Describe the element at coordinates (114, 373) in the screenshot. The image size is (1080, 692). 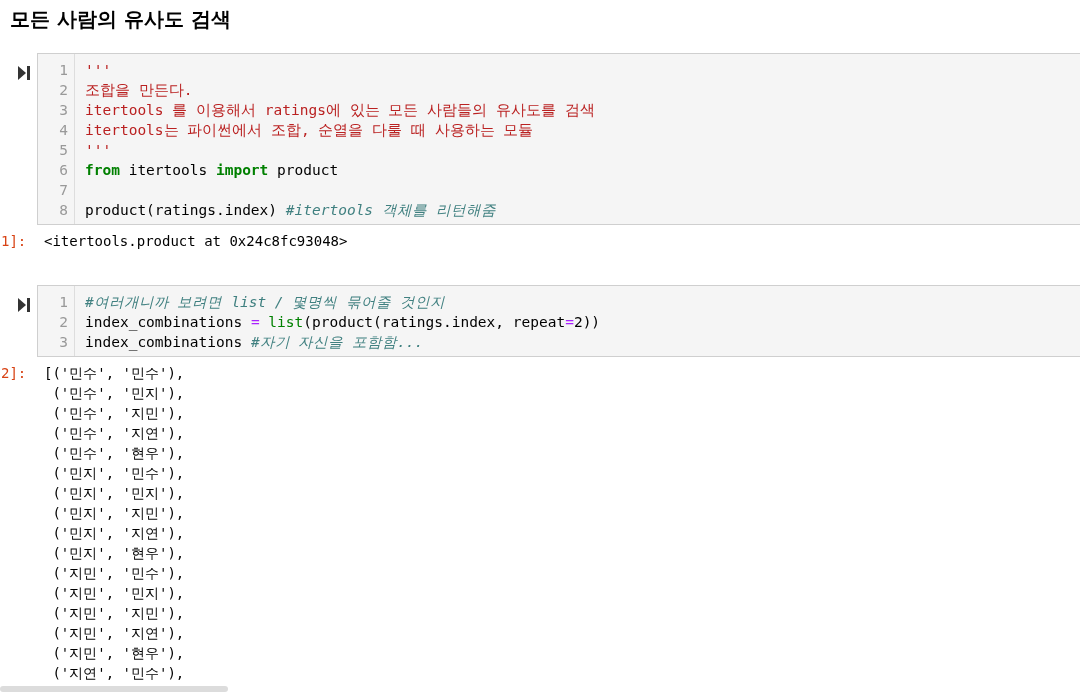
I see `output-line: [('민수', '민수'),` at that location.